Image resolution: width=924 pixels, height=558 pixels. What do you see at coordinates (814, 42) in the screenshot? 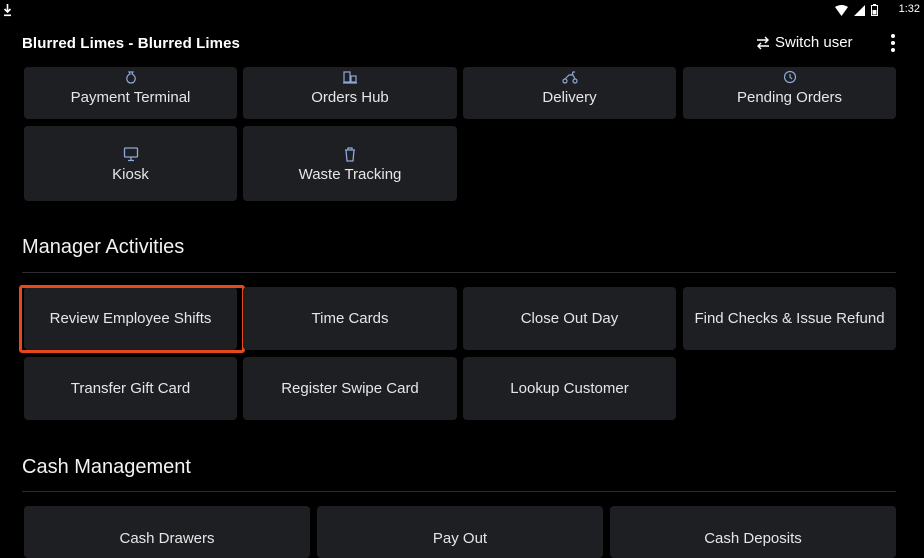
I see `switch-user-label: Switch user` at bounding box center [814, 42].